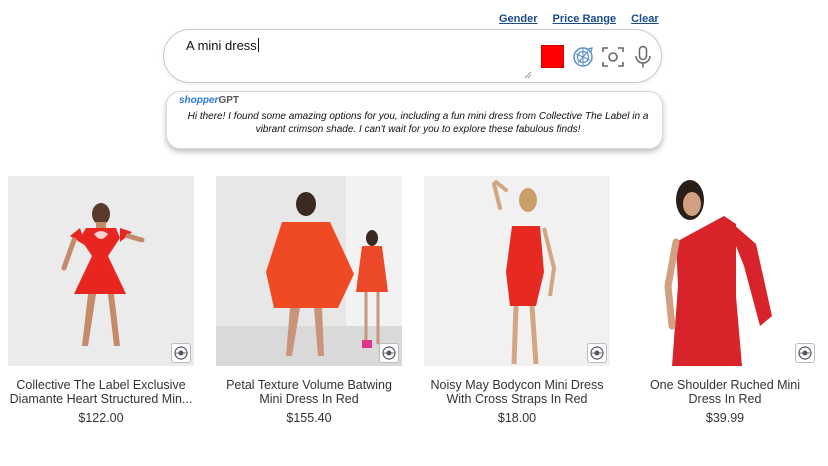 The height and width of the screenshot is (466, 828). Describe the element at coordinates (527, 74) in the screenshot. I see `resize-grip-icon` at that location.